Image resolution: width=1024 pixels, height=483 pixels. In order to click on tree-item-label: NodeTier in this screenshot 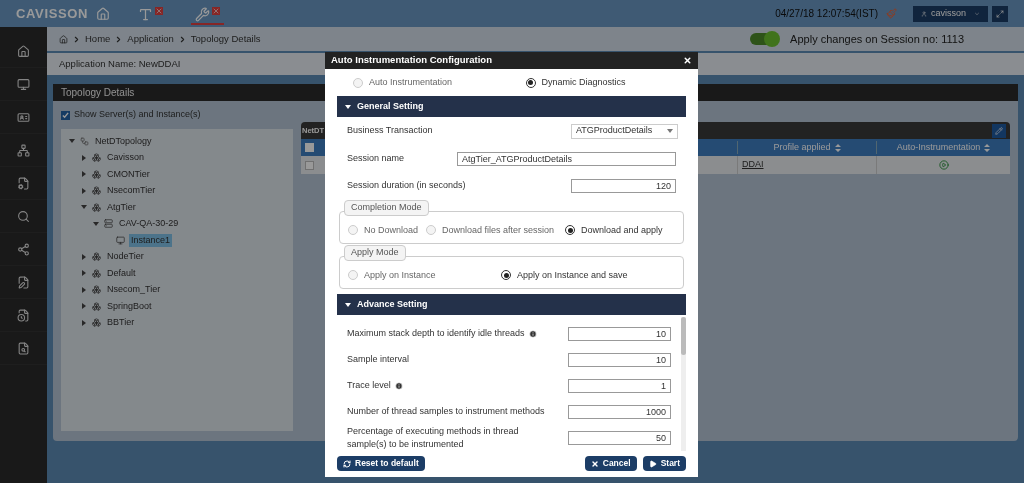, I will do `click(125, 257)`.